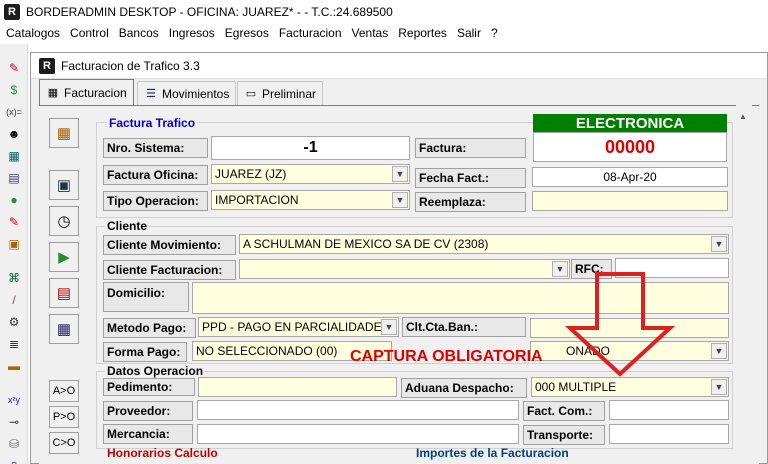 The height and width of the screenshot is (464, 768). What do you see at coordinates (155, 201) in the screenshot?
I see `tipo-operacion-label: Tipo Operacion:` at bounding box center [155, 201].